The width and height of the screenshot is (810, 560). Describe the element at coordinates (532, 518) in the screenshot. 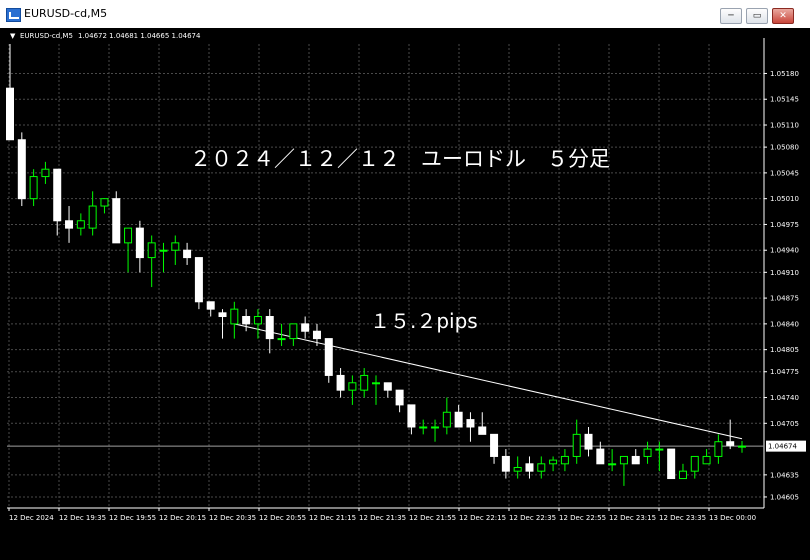

I see `x-tick-label: 12 Dec 22:35` at that location.